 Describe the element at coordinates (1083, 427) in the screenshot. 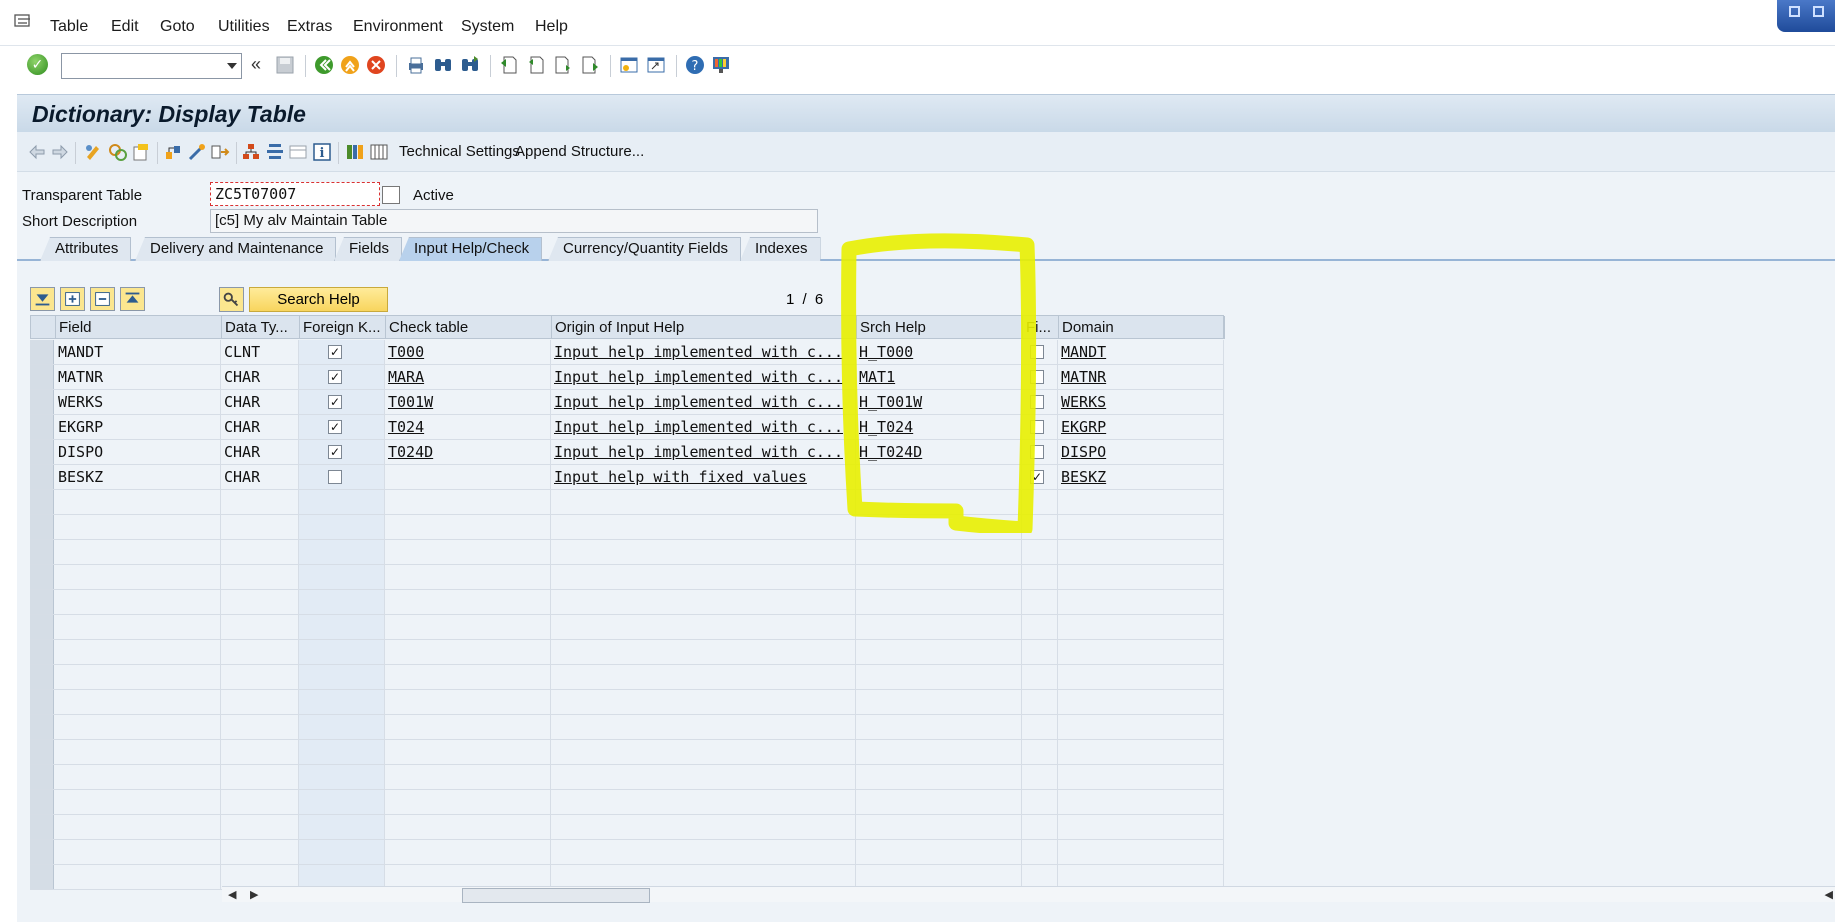

I see `domain-cell-text: EKGRP` at that location.